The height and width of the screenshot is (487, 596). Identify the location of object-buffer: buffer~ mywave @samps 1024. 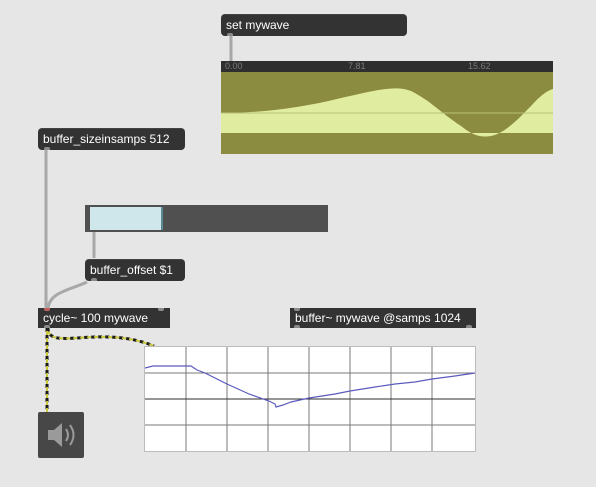
(383, 318).